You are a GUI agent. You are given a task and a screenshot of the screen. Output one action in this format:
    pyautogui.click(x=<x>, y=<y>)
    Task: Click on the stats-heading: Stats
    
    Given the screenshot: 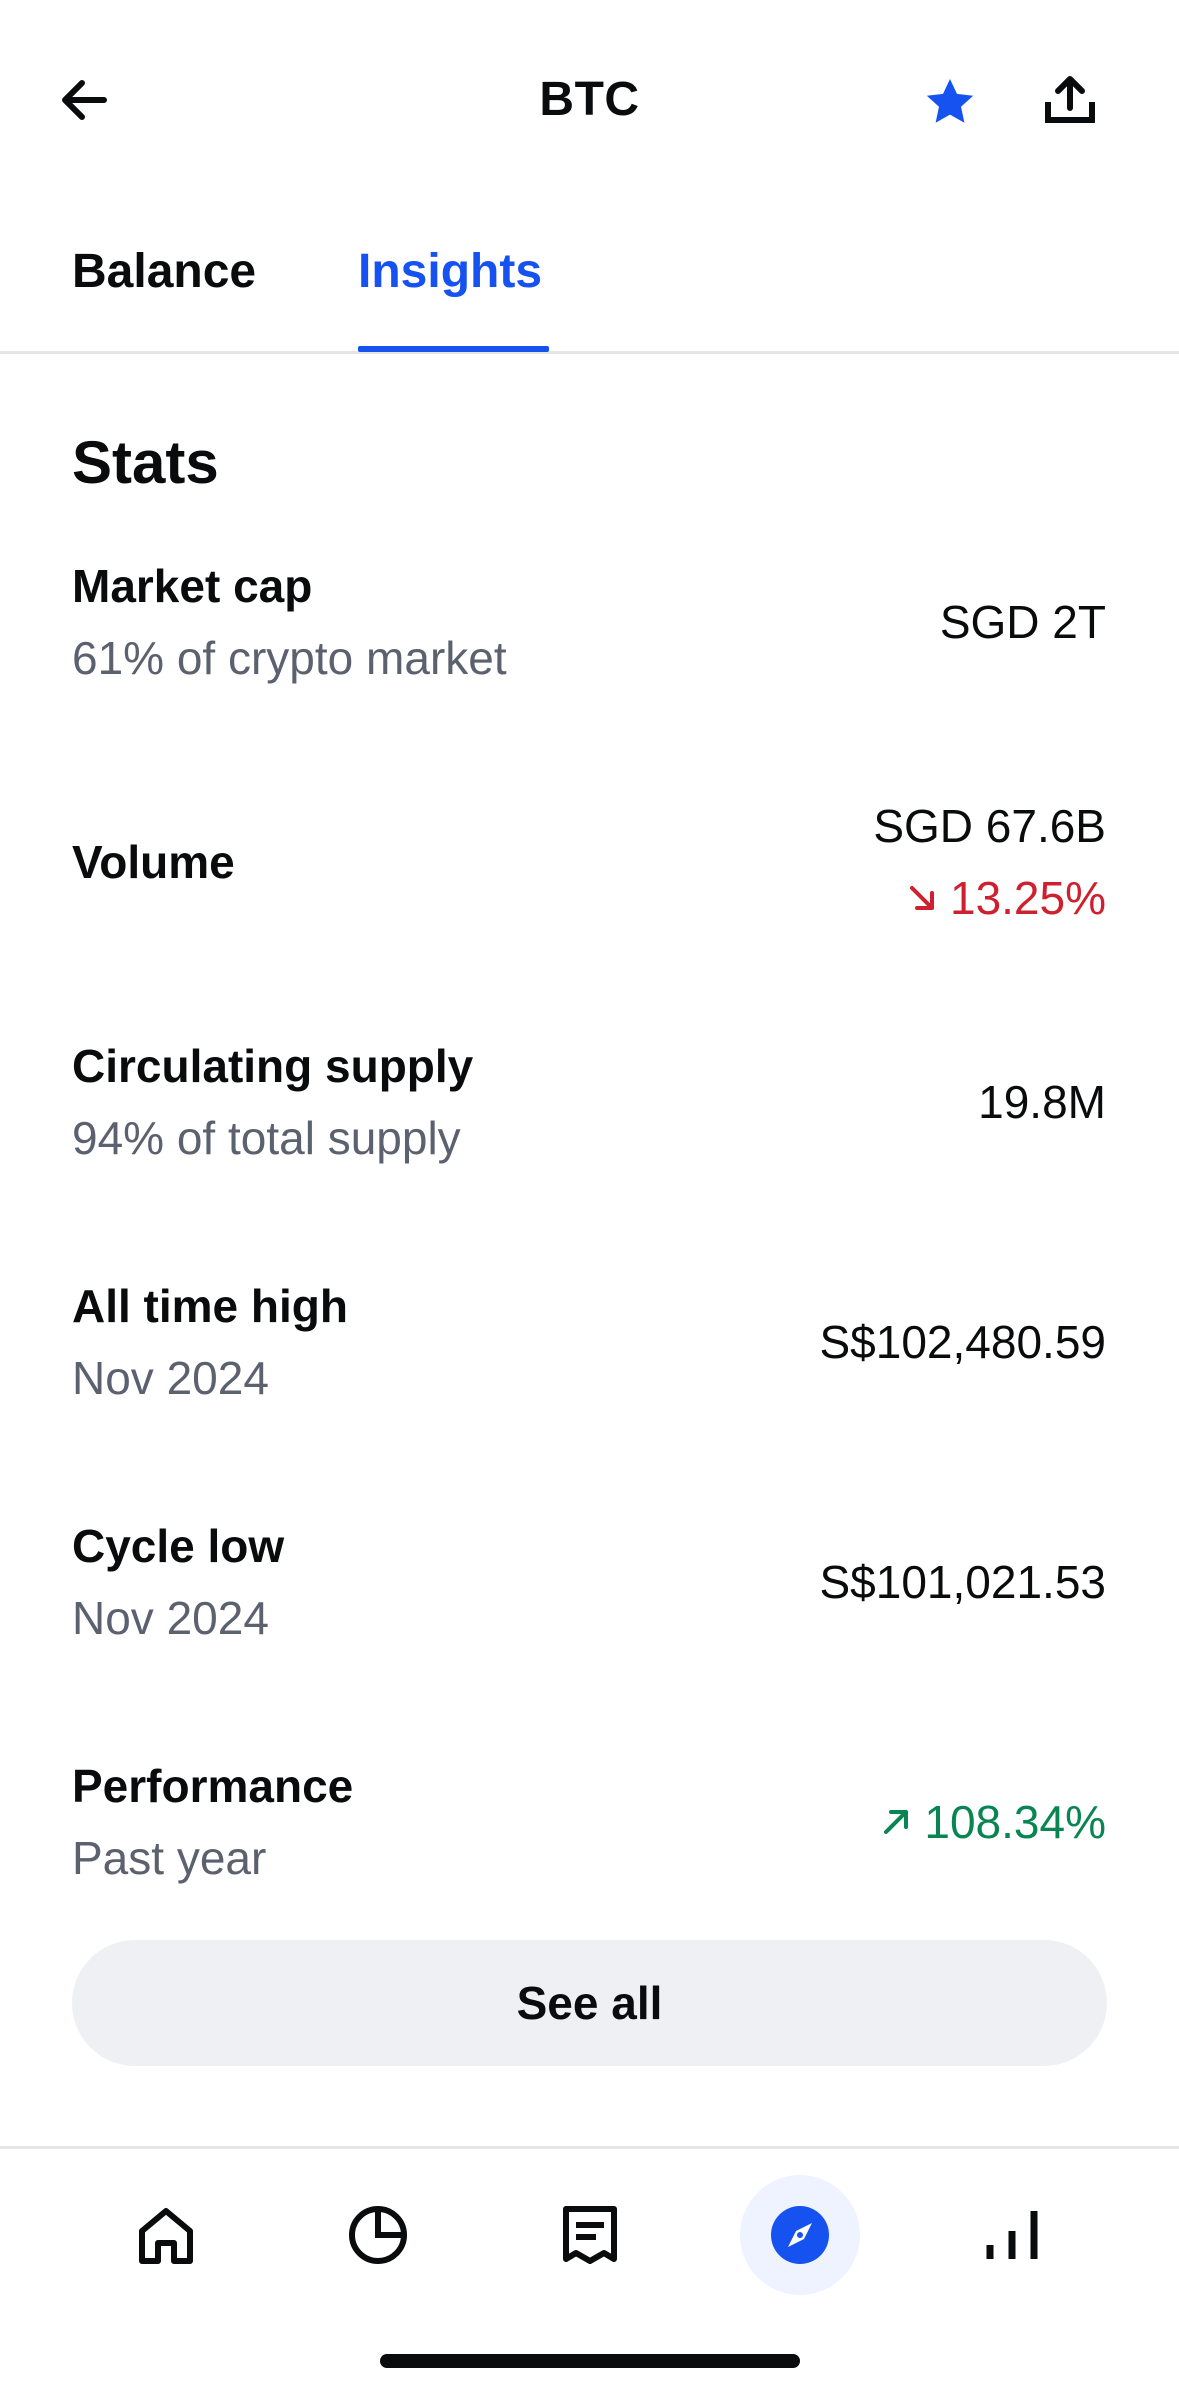 What is the action you would take?
    pyautogui.click(x=145, y=462)
    